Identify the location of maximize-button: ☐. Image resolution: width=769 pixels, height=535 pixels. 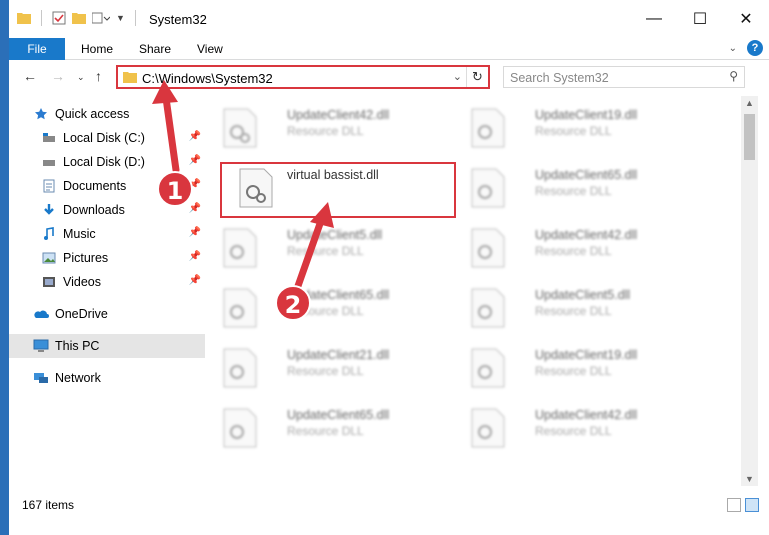
(700, 19).